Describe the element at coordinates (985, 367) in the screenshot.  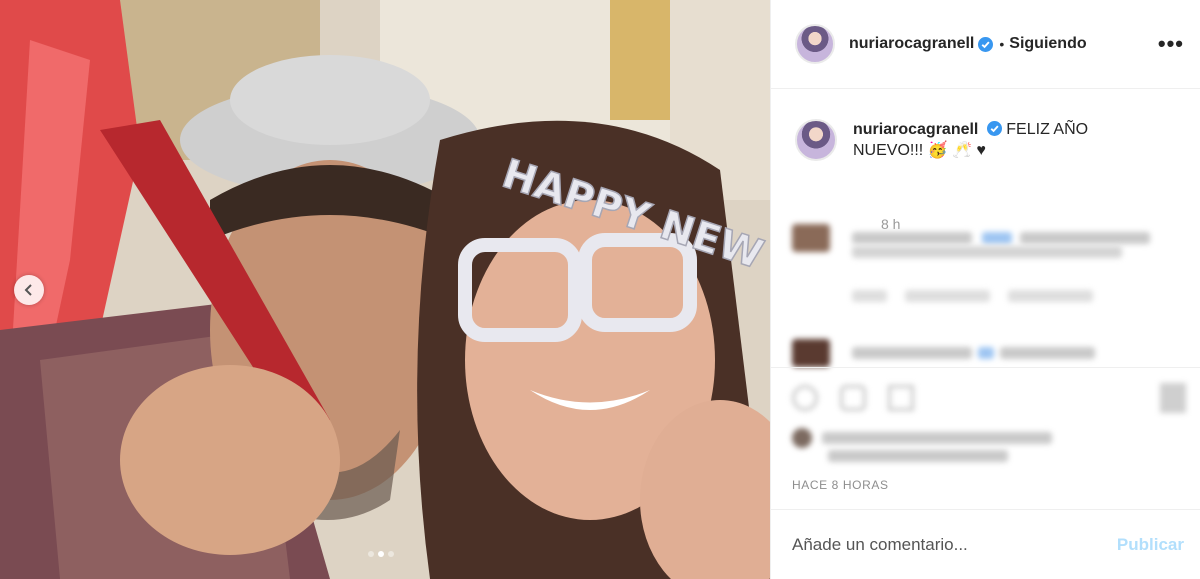
I see `actions-bar` at that location.